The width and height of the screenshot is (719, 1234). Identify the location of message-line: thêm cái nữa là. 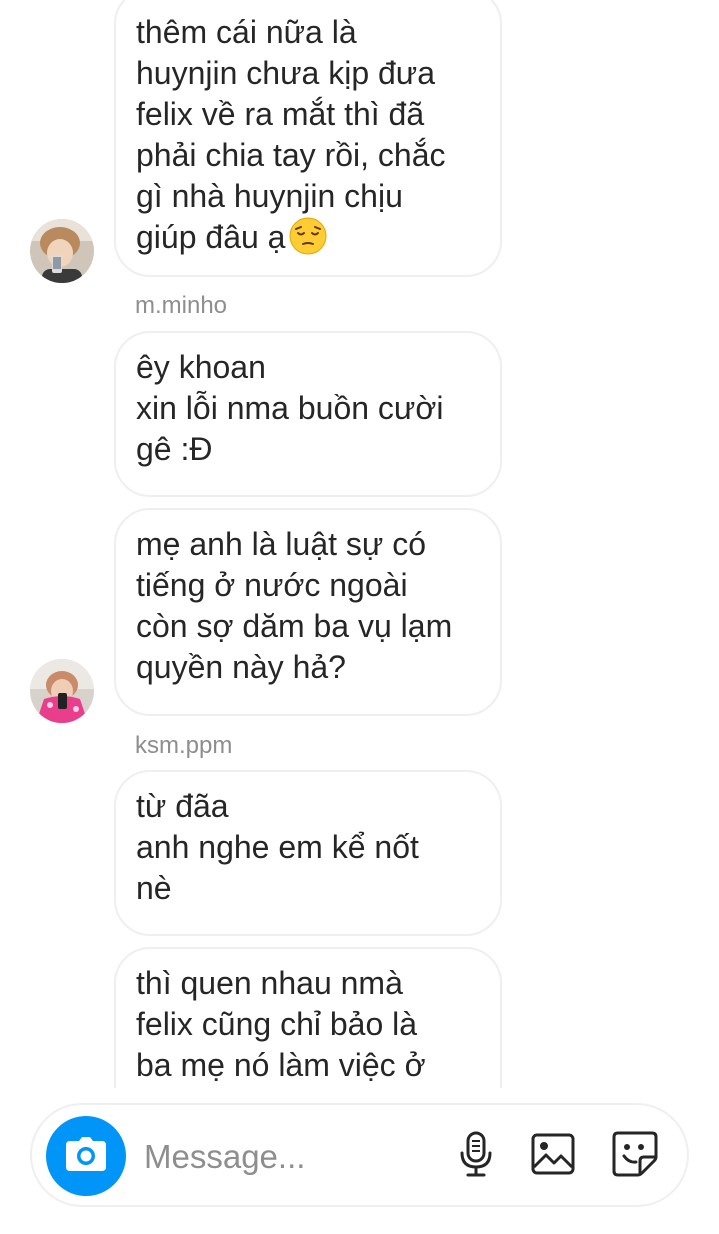
(246, 32).